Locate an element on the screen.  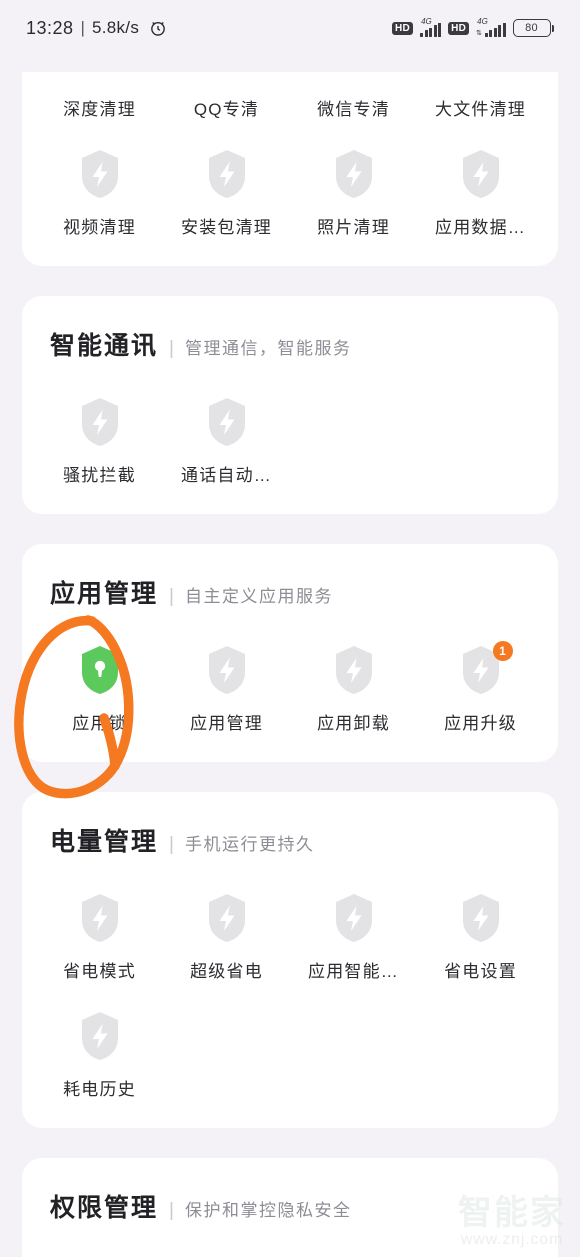
tile-照片清理: 照片清理 is located at coordinates (353, 184).